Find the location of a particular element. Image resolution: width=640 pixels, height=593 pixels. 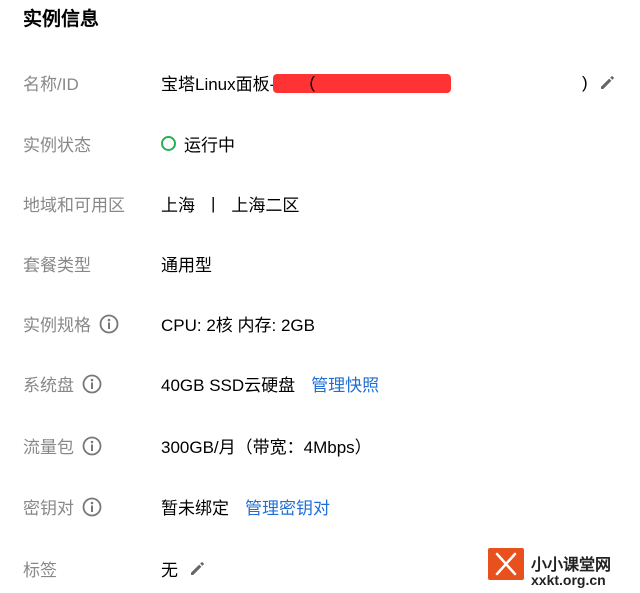

status-value: 运行中 is located at coordinates (198, 143).